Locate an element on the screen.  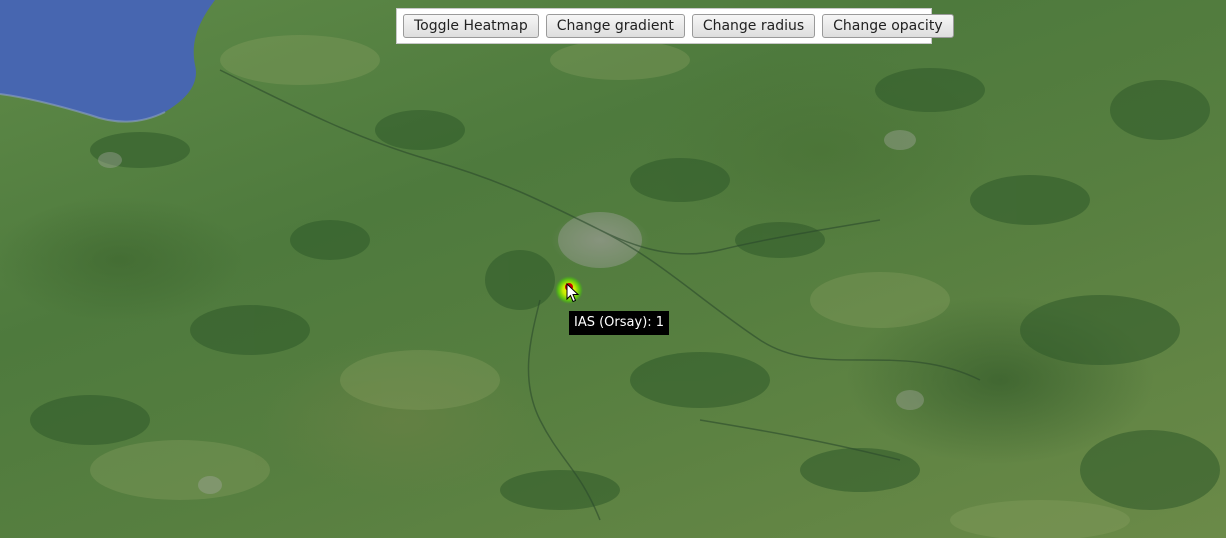
sea-area is located at coordinates (107, 61).